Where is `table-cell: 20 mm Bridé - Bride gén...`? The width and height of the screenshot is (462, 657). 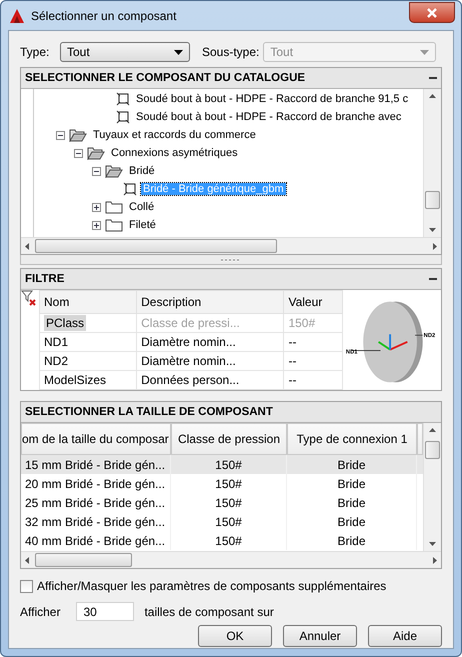
table-cell: 20 mm Bridé - Bride gén... is located at coordinates (95, 483).